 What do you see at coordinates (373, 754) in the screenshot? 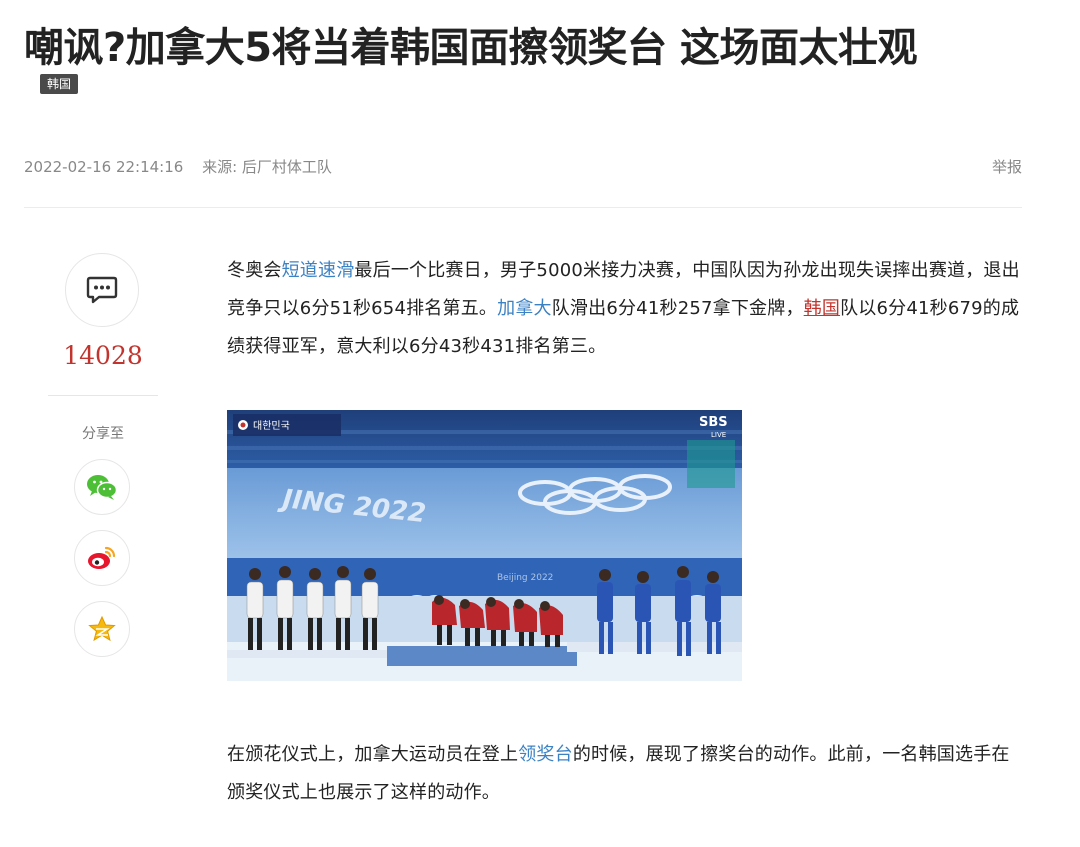
I see `p2-text-1: 在颁花仪式上，加拿大运动员在登上` at bounding box center [373, 754].